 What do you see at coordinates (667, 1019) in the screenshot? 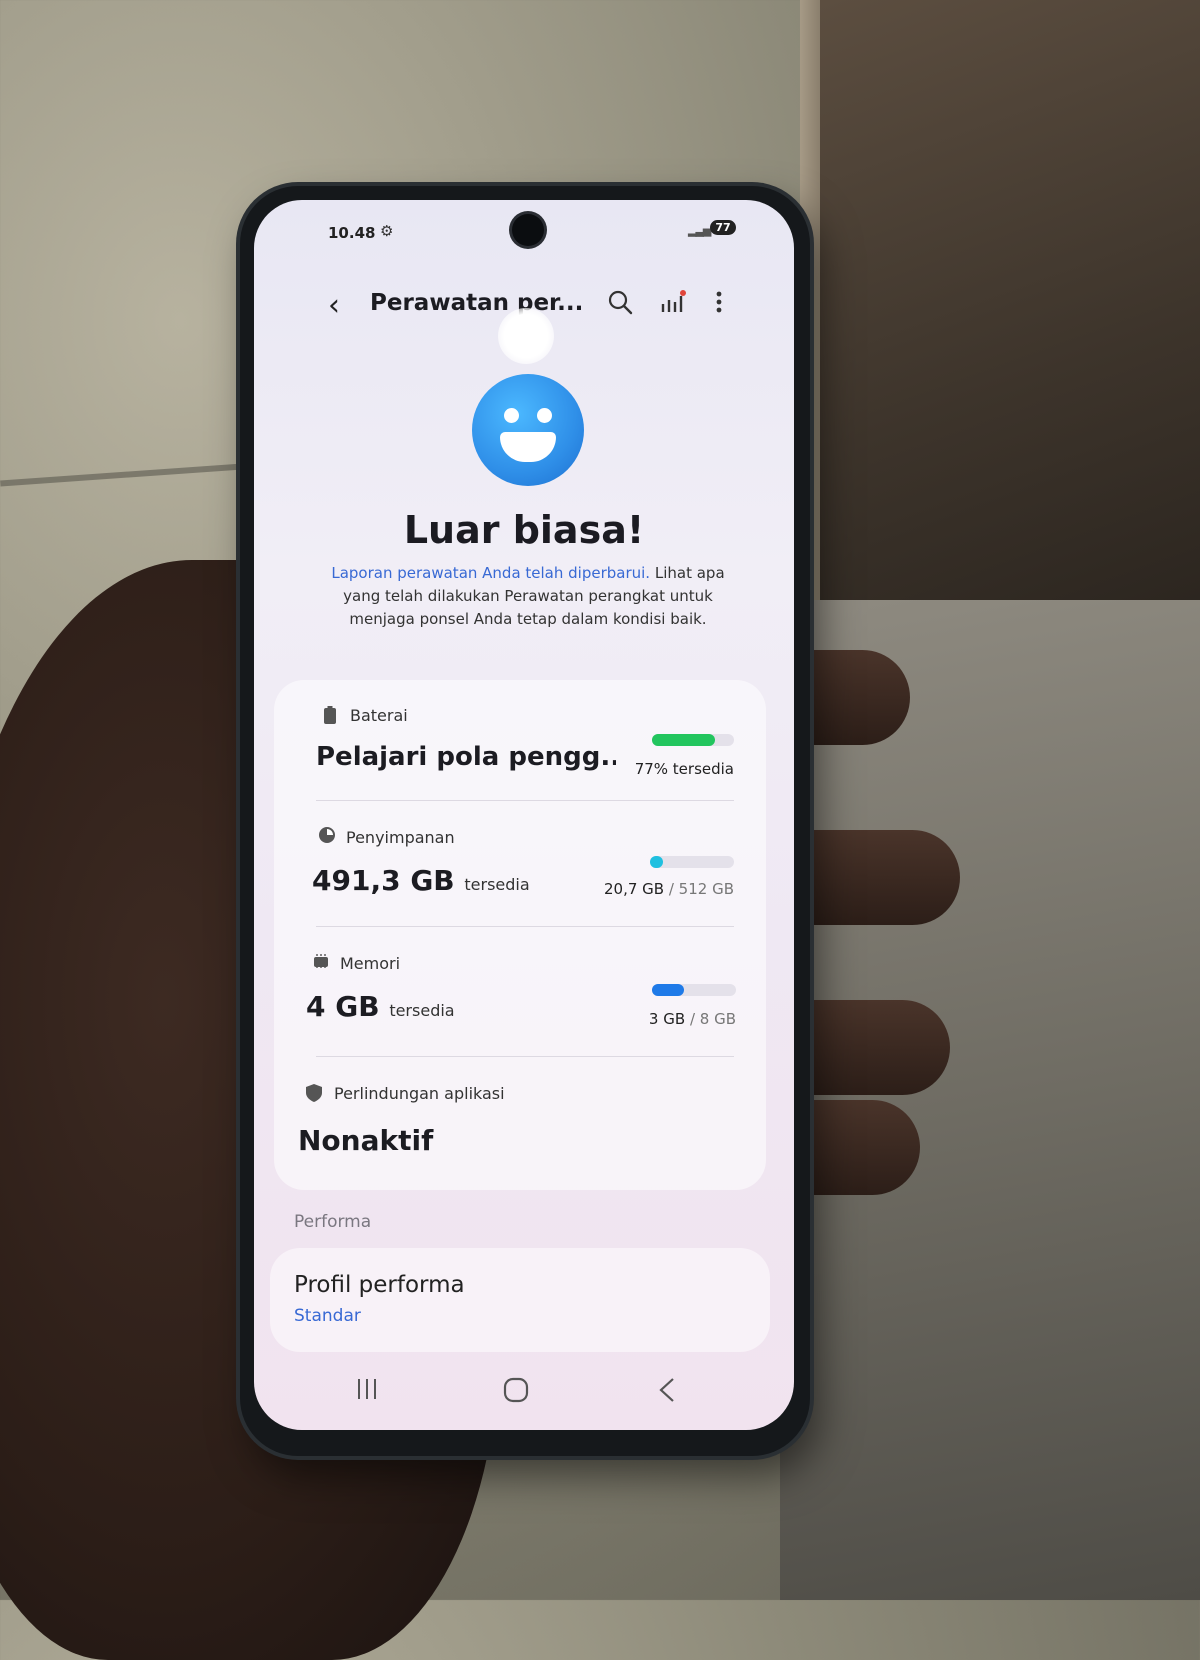
I see `memory-used: 3 GB` at bounding box center [667, 1019].